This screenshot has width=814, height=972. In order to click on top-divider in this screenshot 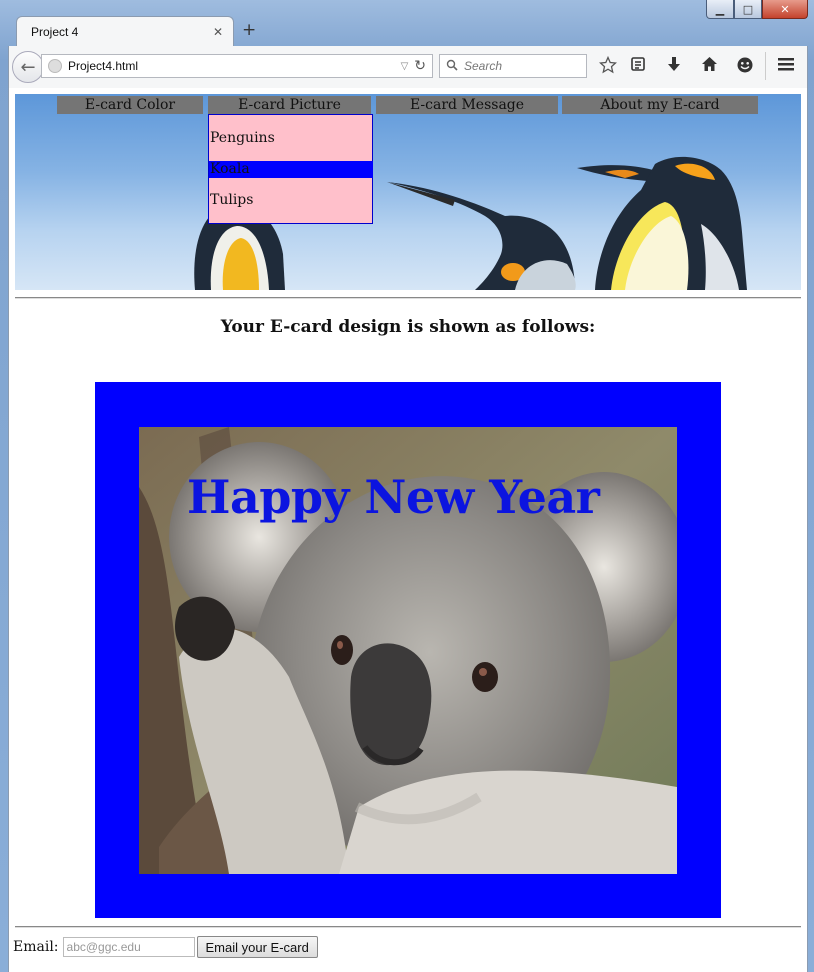, I will do `click(408, 298)`.